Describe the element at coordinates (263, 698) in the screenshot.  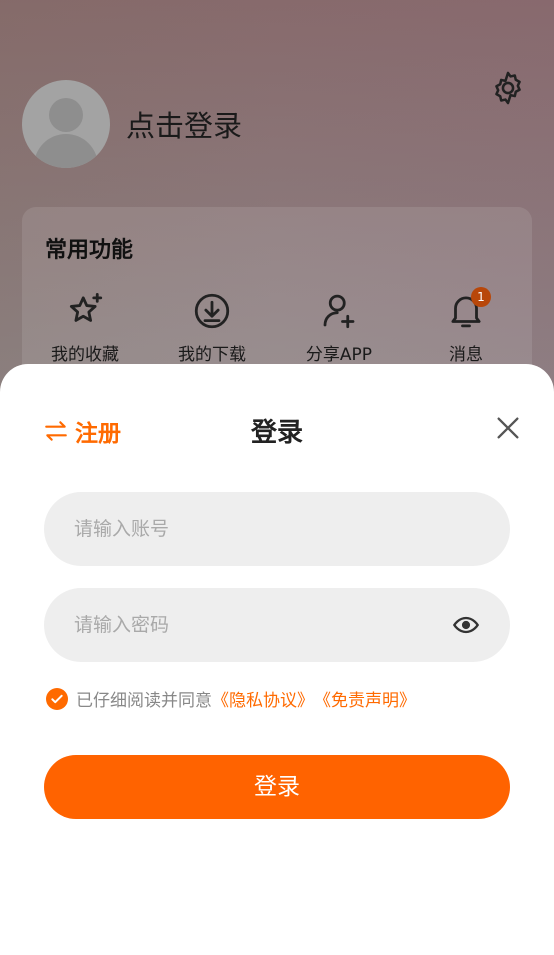
I see `privacy-link: 《隐私协议》` at that location.